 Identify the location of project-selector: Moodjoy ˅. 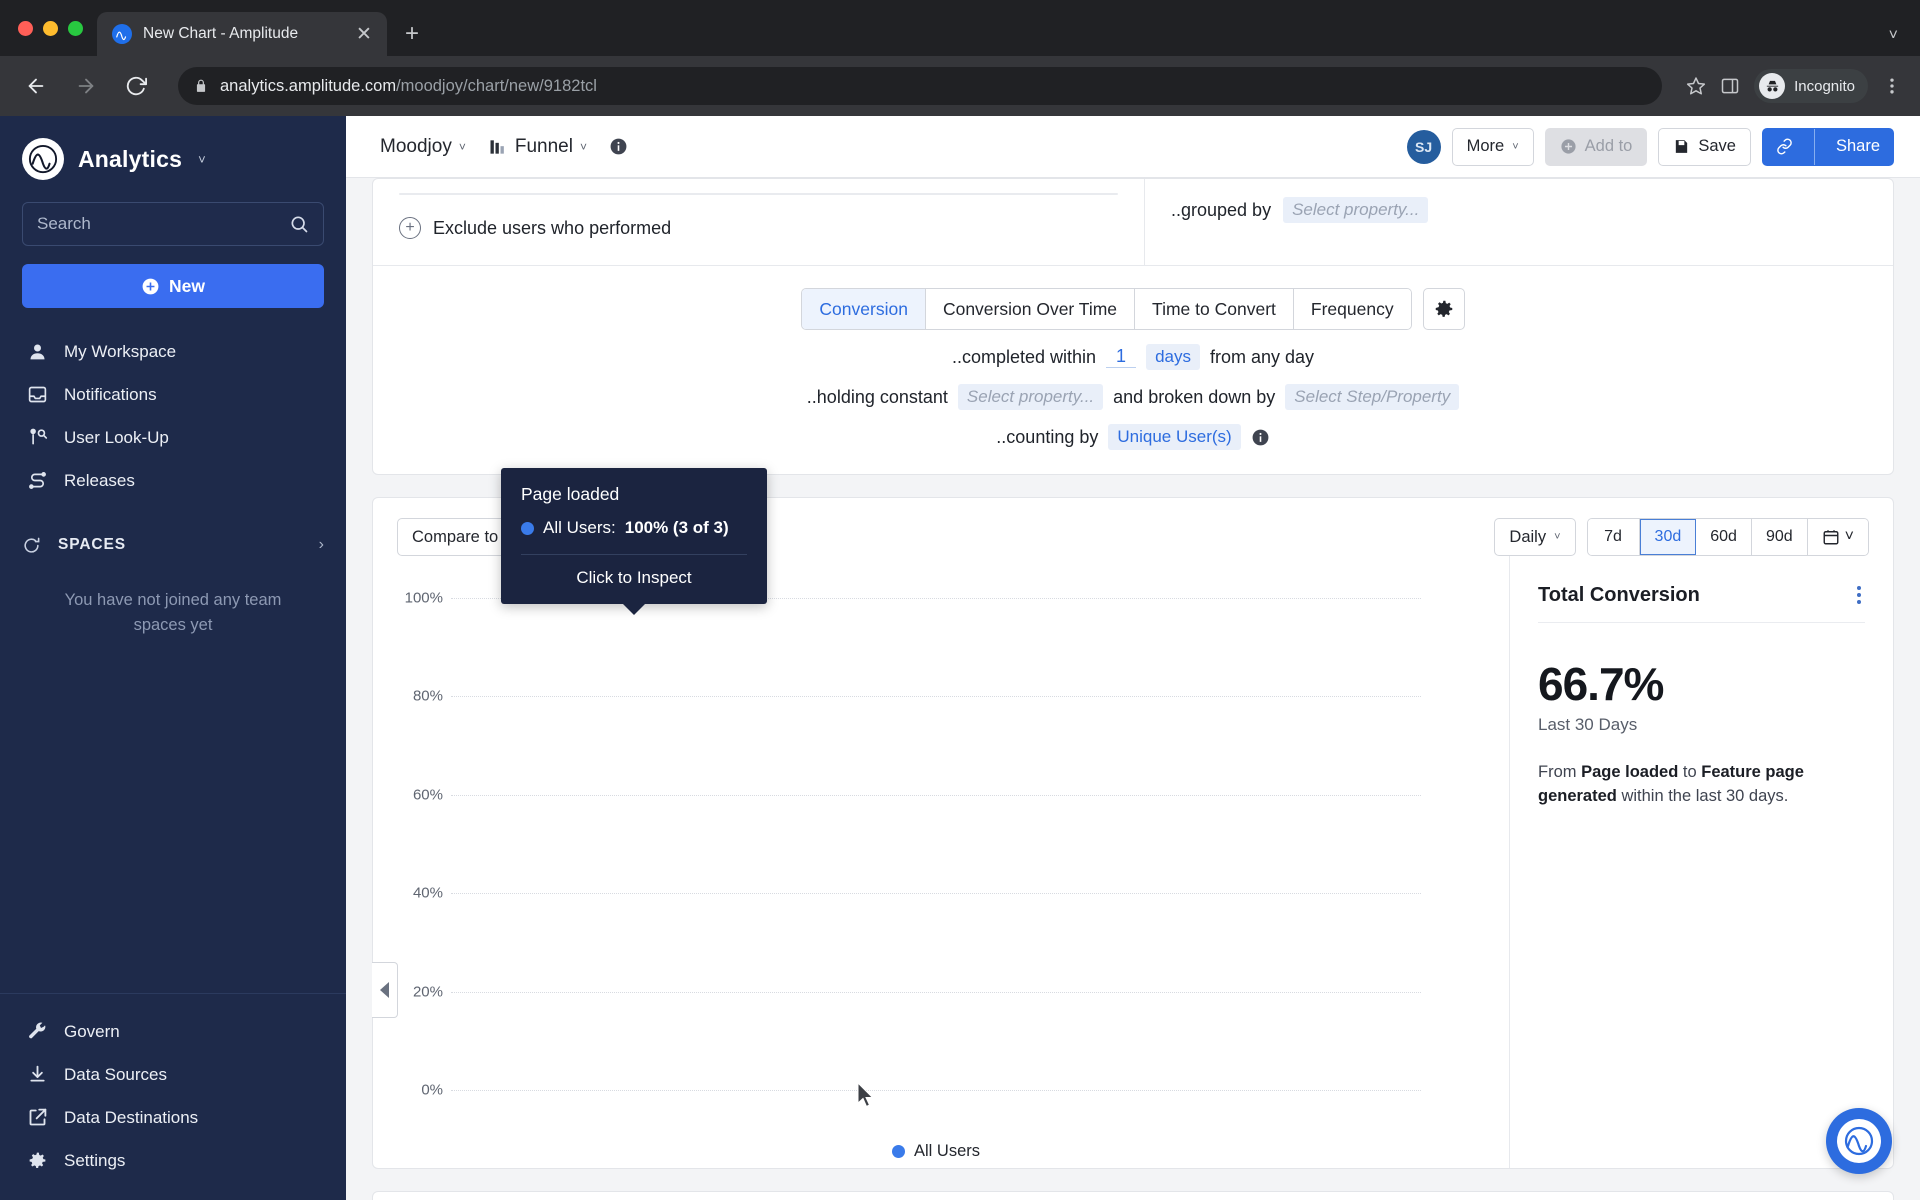
(423, 147).